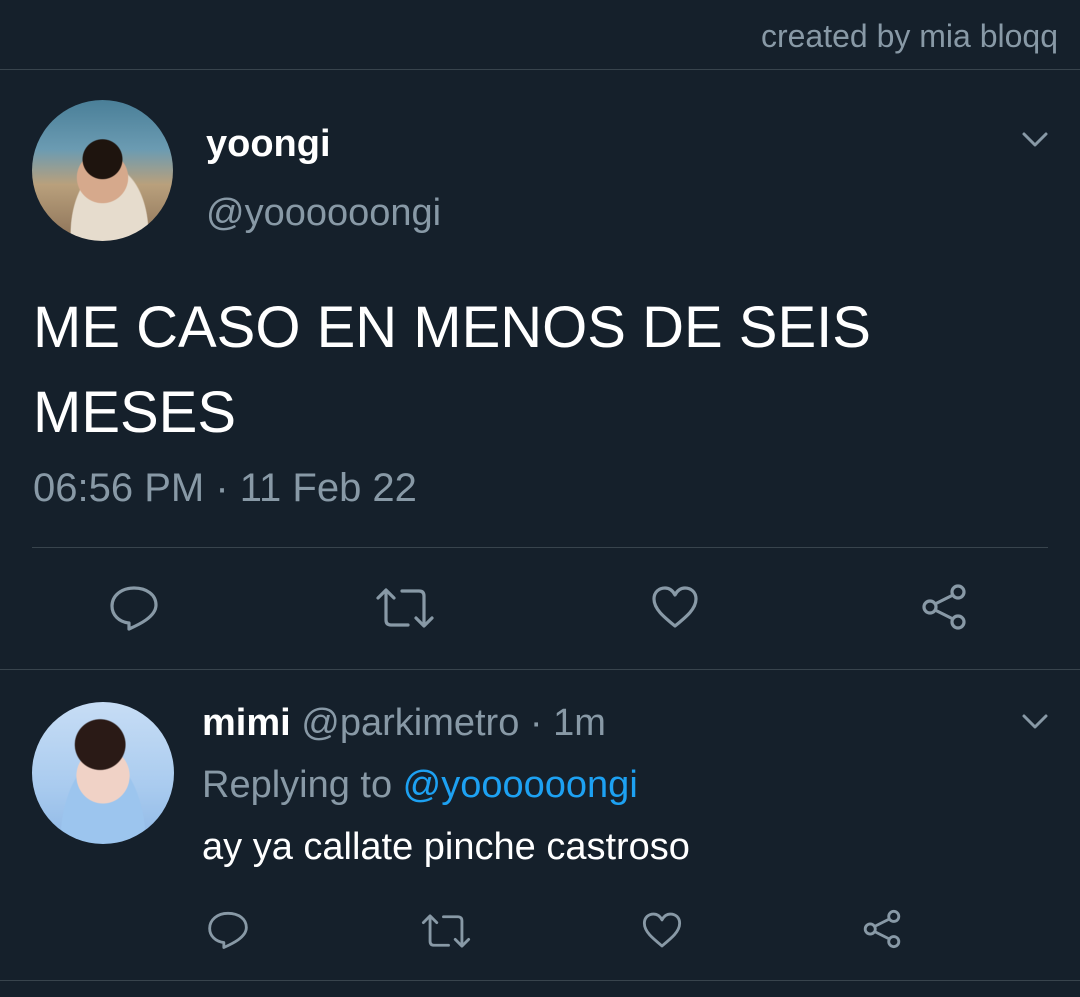  I want to click on reply-header: mimi @parkimetro · 1m, so click(404, 723).